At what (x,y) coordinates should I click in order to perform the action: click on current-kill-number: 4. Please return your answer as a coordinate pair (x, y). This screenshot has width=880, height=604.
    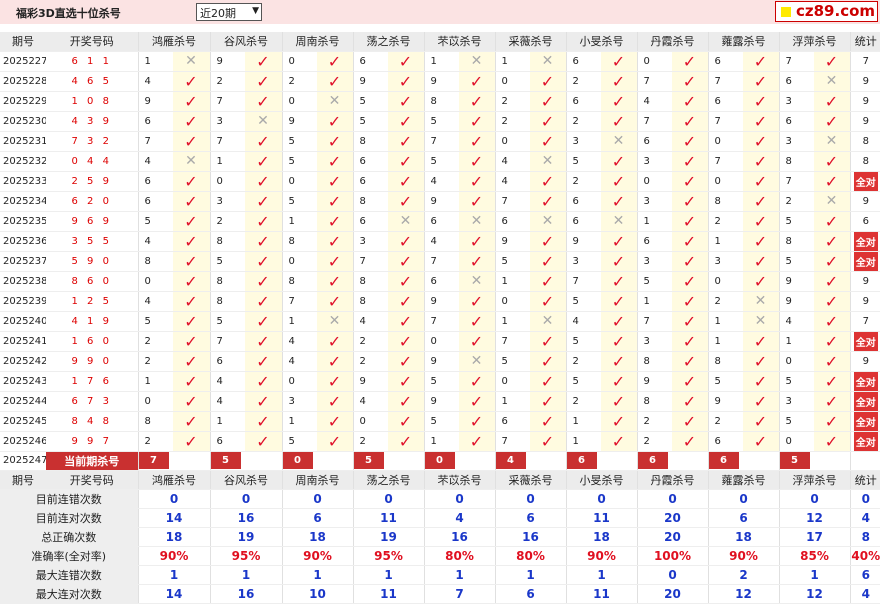
    Looking at the image, I should click on (511, 460).